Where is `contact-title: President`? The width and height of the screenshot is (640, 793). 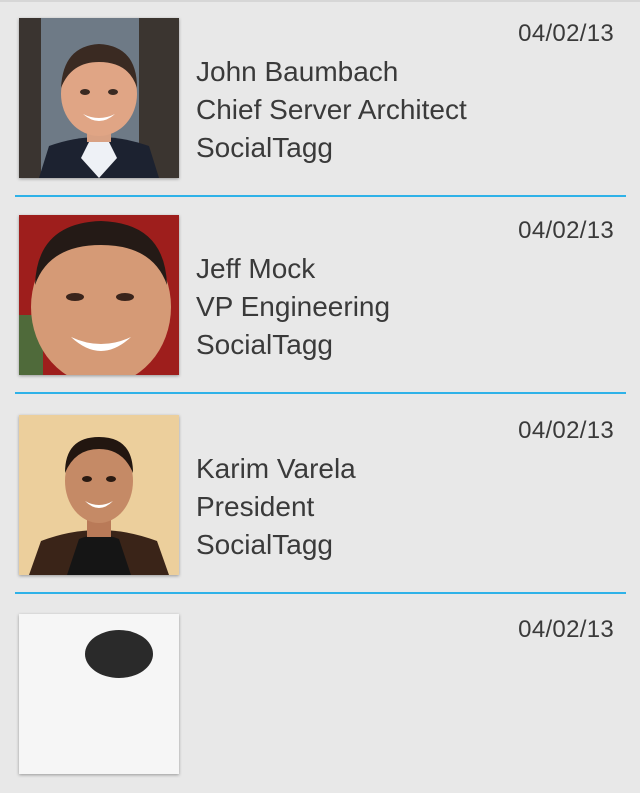
contact-title: President is located at coordinates (255, 506).